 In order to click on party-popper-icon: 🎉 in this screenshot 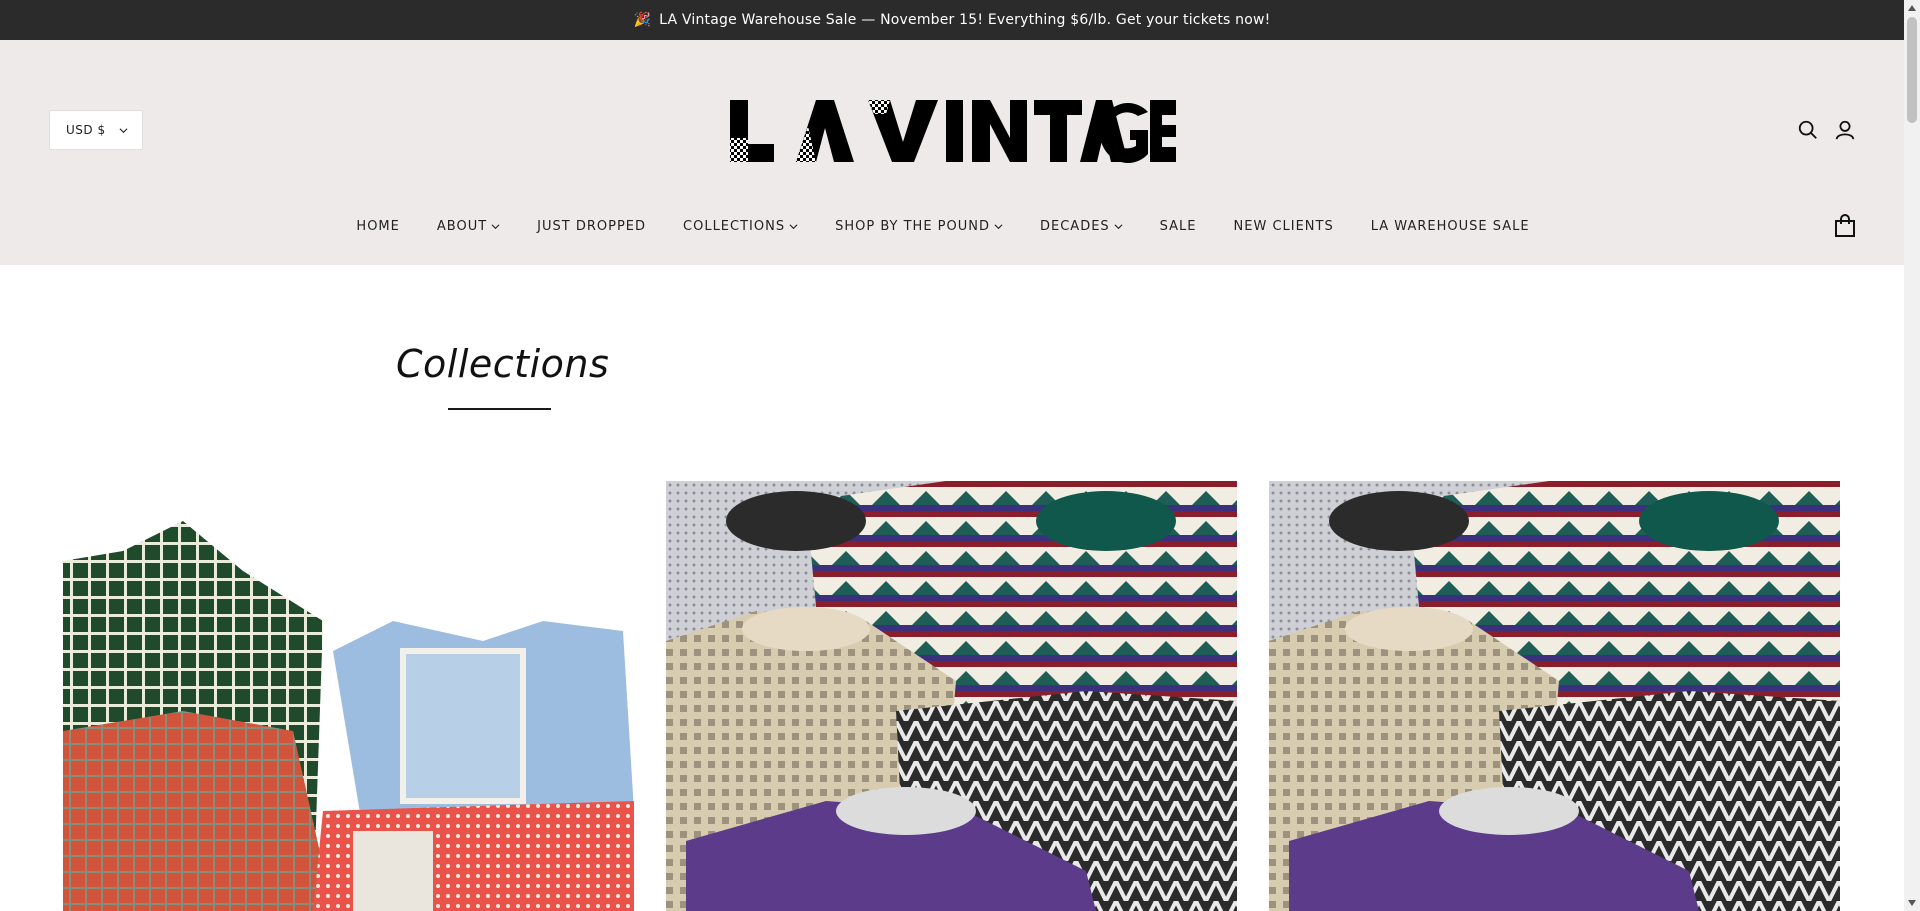, I will do `click(642, 20)`.